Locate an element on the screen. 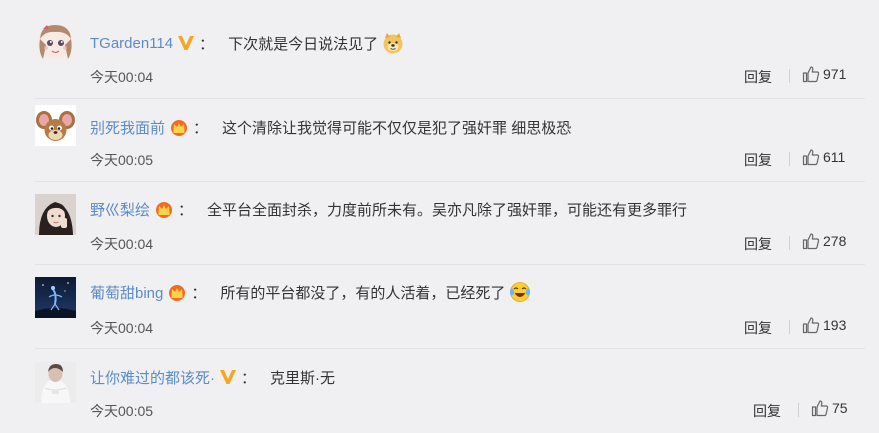 This screenshot has width=879, height=433. doge-emoji-icon is located at coordinates (393, 43).